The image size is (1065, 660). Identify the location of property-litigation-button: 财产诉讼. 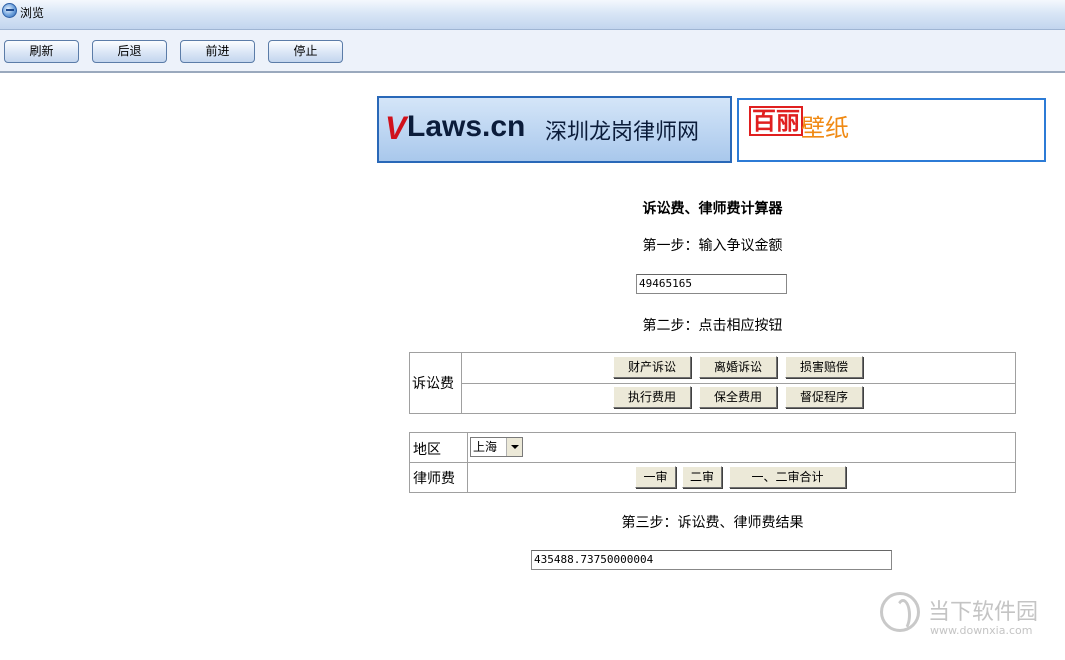
(652, 367).